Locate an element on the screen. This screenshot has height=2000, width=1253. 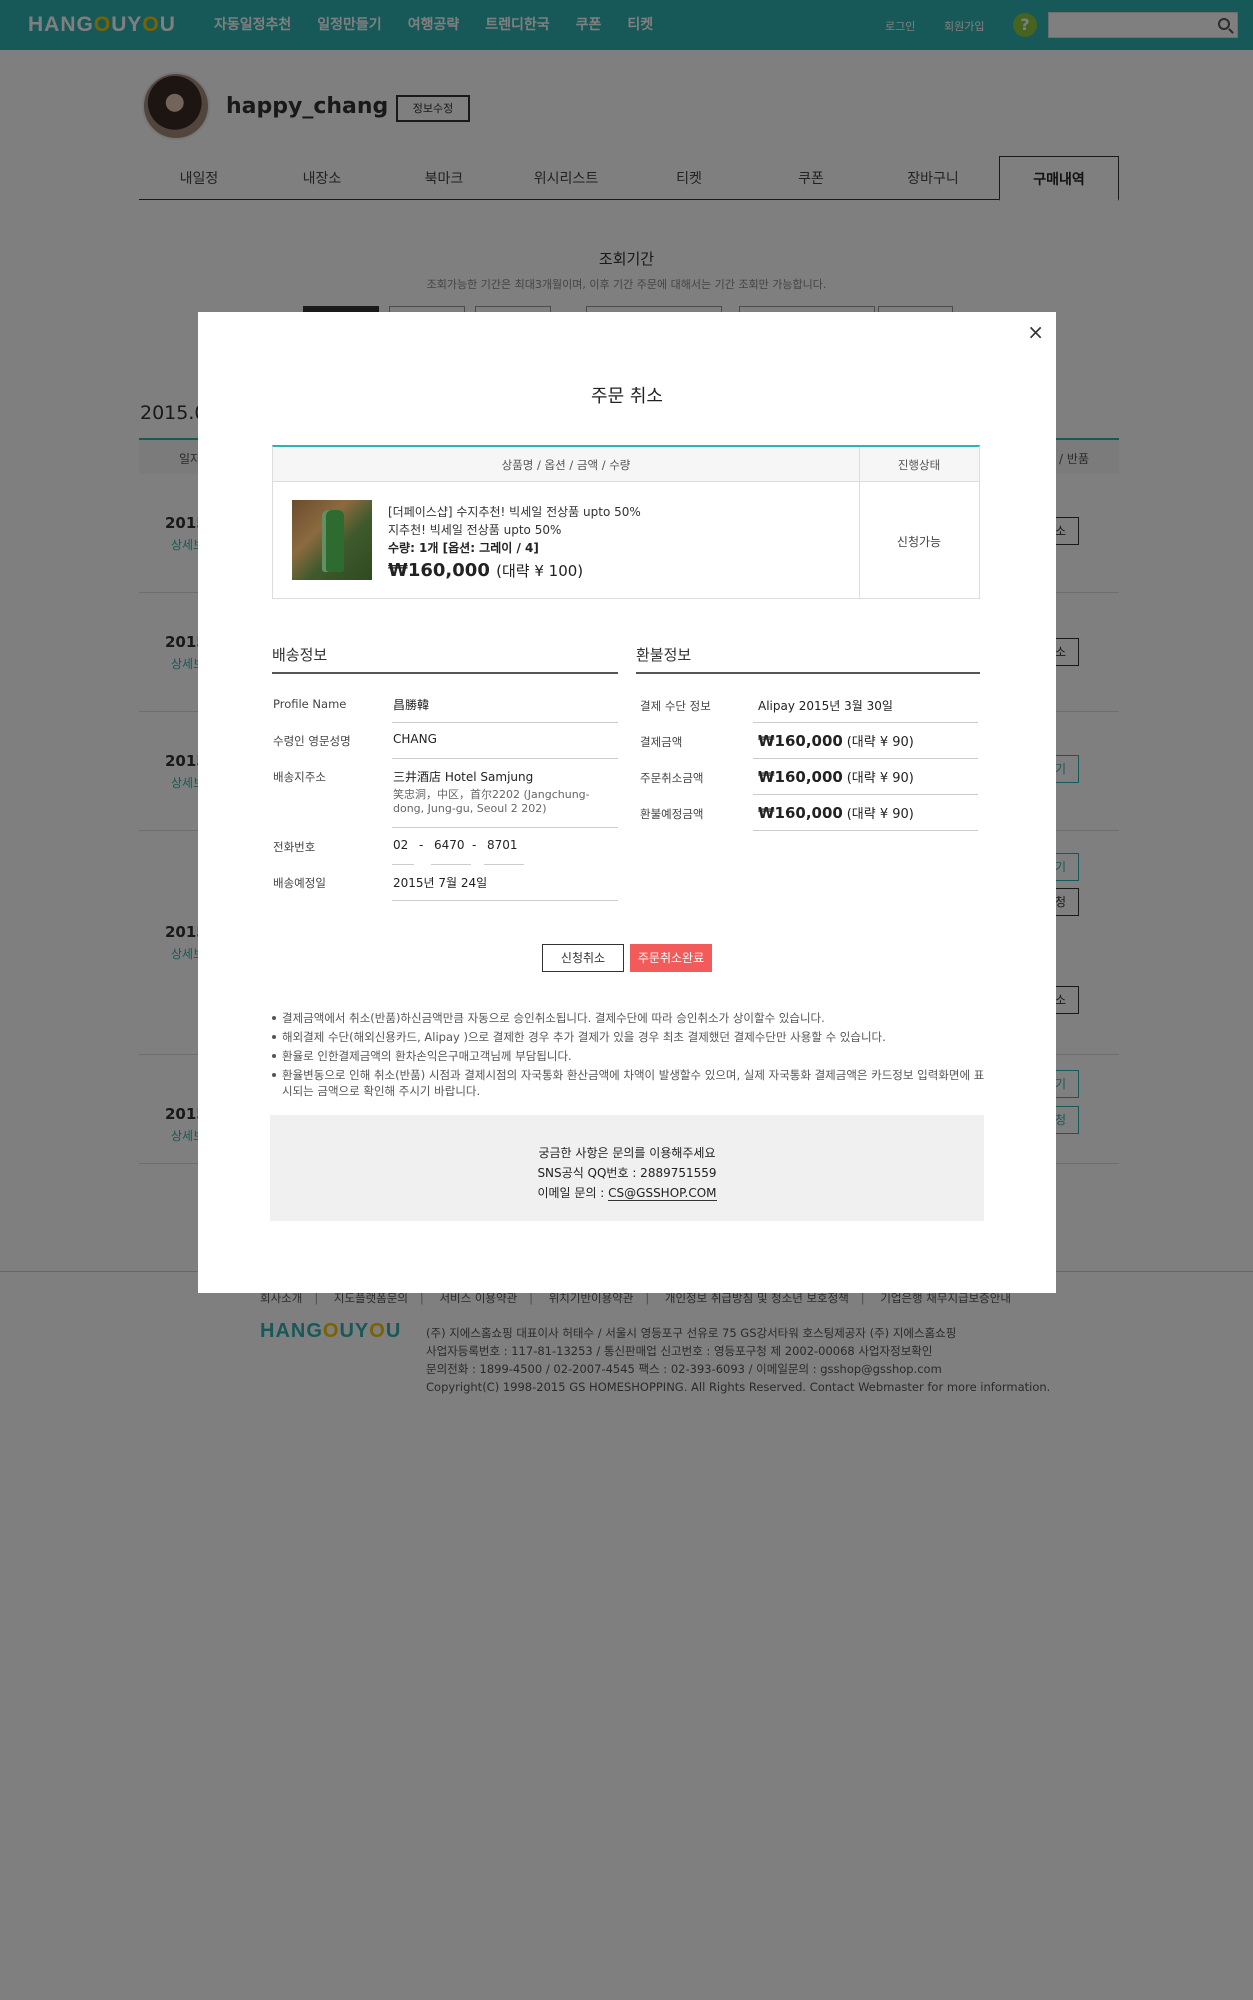
product-quantity-option: 수량: 1개 [옵션: 그레이 / 4] is located at coordinates (463, 548).